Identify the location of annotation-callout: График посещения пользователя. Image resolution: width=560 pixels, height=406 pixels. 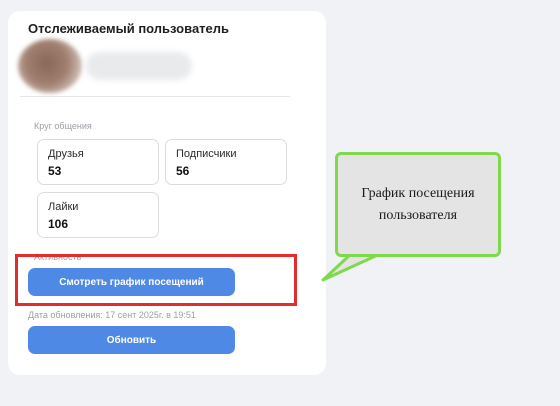
(418, 204).